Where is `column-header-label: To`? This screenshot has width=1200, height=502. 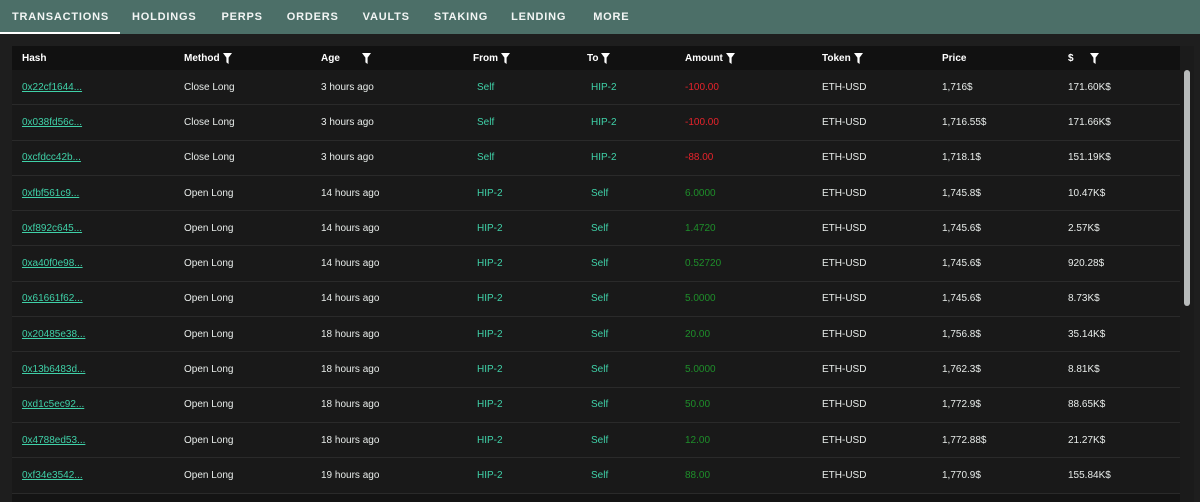 column-header-label: To is located at coordinates (593, 58).